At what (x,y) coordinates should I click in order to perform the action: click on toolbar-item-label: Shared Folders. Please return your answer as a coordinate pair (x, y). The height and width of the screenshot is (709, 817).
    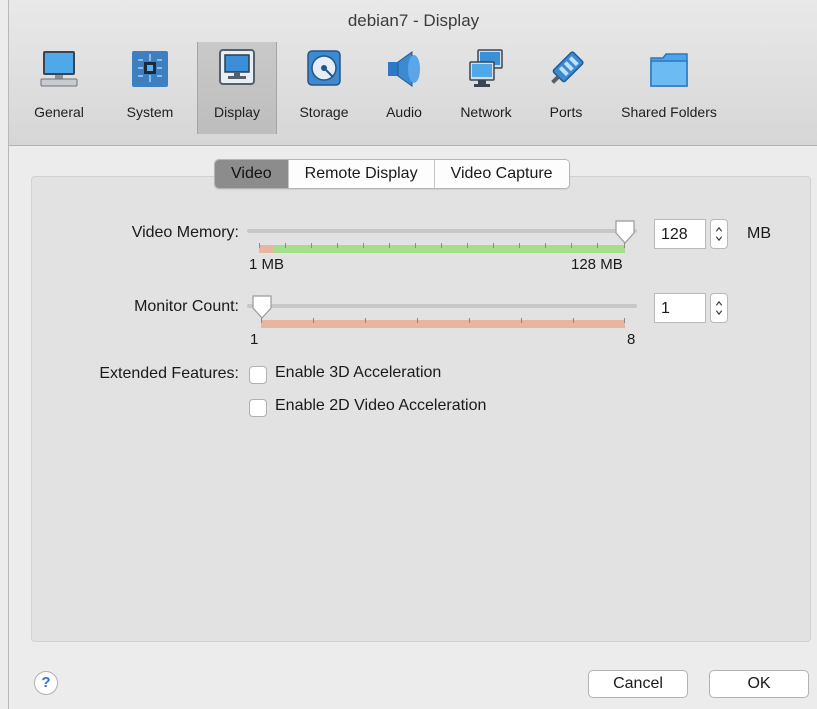
    Looking at the image, I should click on (669, 112).